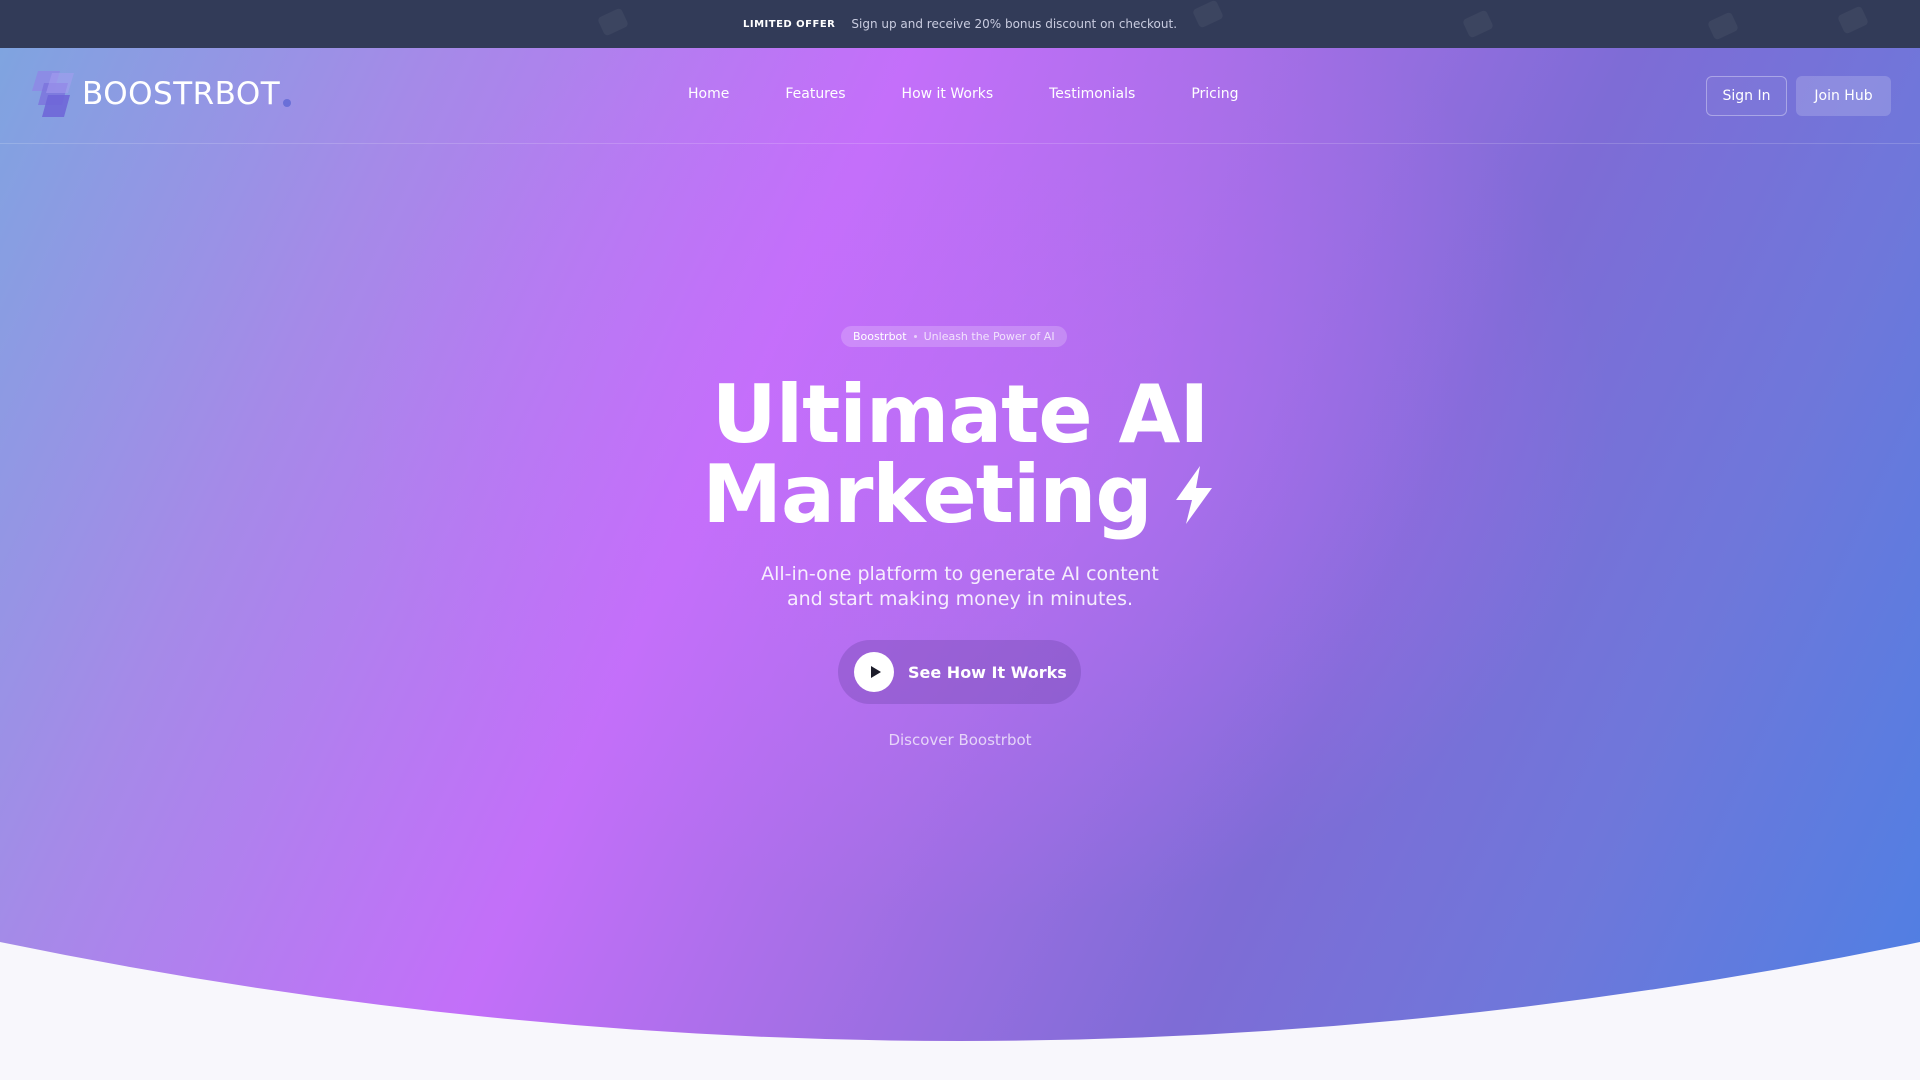 Image resolution: width=1920 pixels, height=1080 pixels. I want to click on pill-brand: Boostrbot, so click(880, 336).